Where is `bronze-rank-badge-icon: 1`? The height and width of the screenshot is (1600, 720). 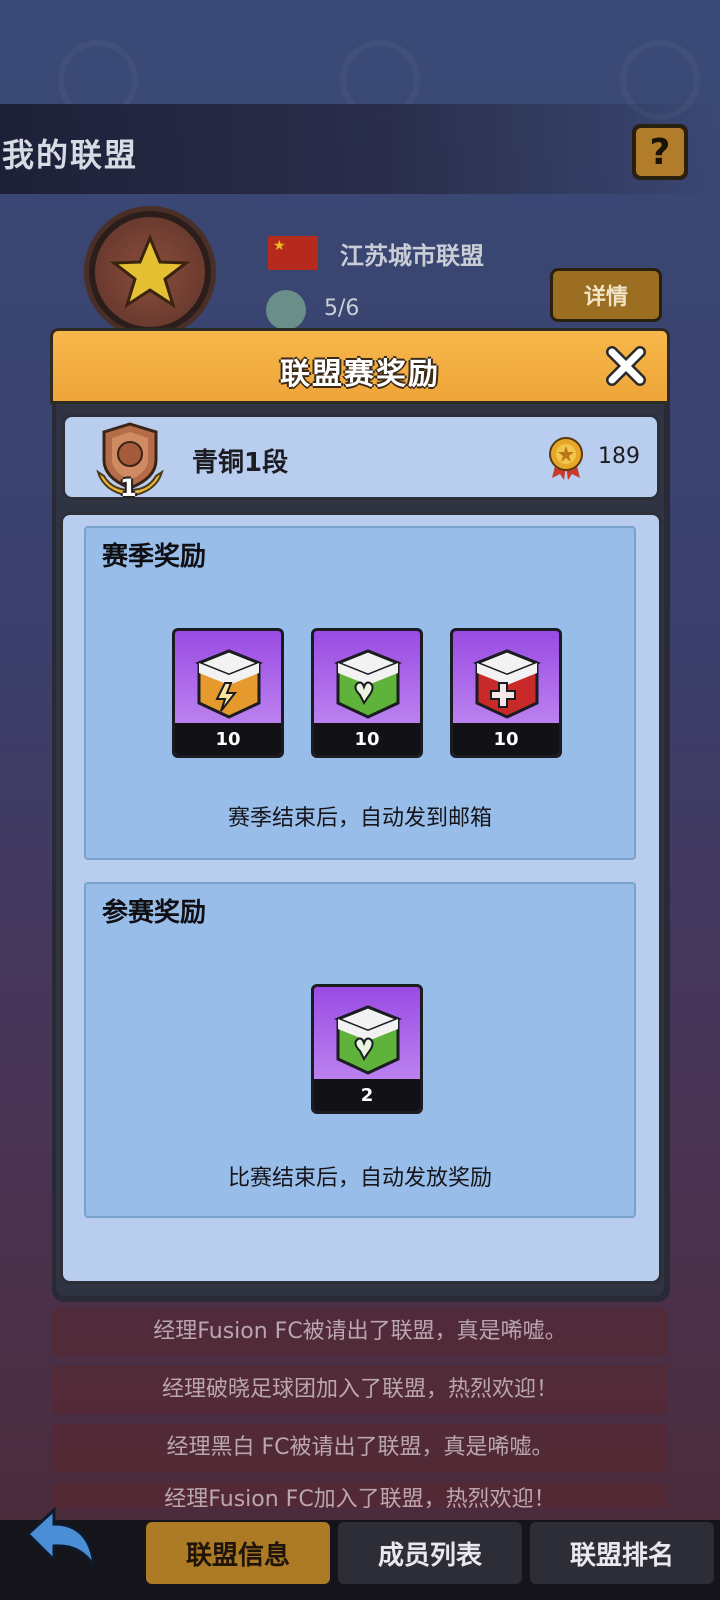
bronze-rank-badge-icon: 1 is located at coordinates (130, 461).